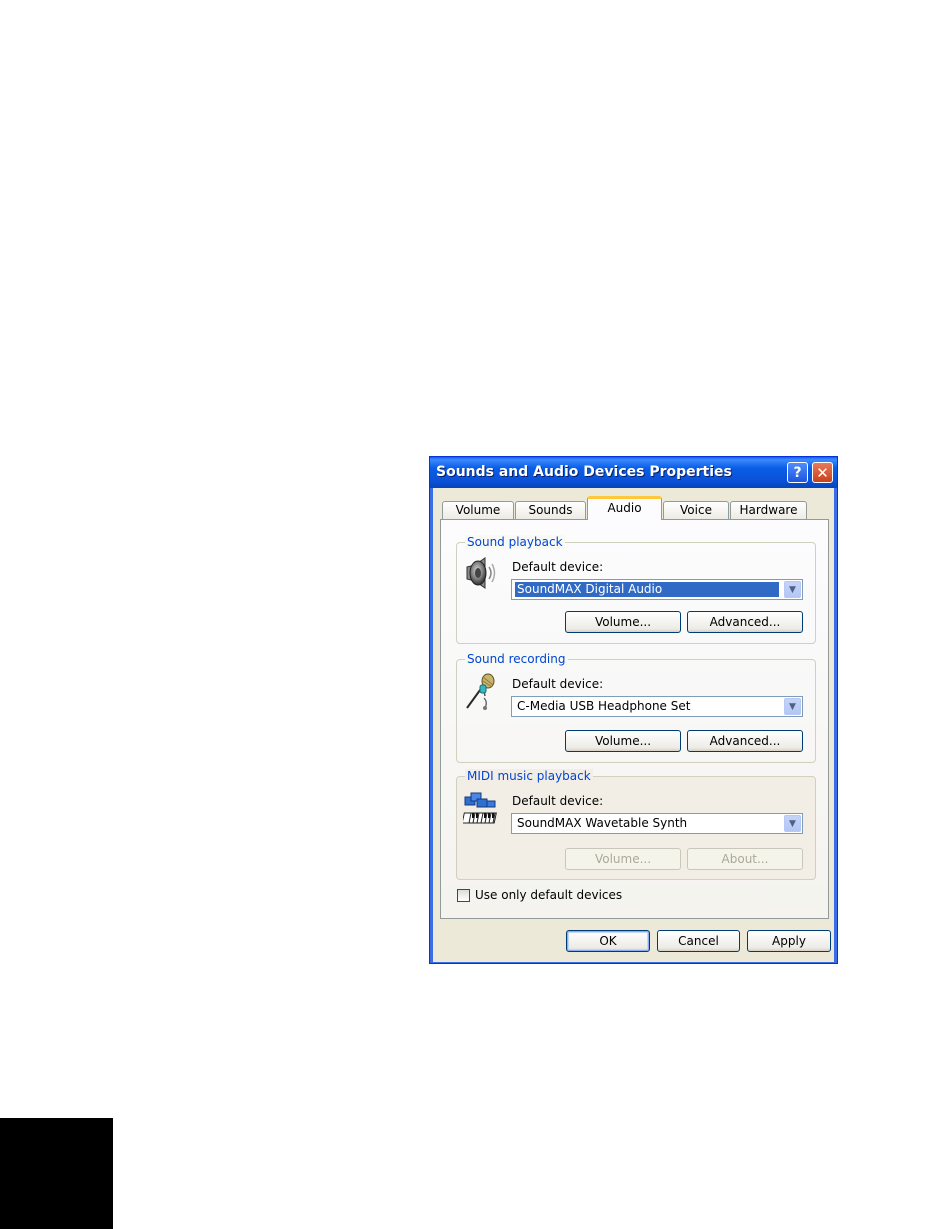 Image resolution: width=950 pixels, height=1229 pixels. I want to click on tab-sounds: Sounds, so click(550, 510).